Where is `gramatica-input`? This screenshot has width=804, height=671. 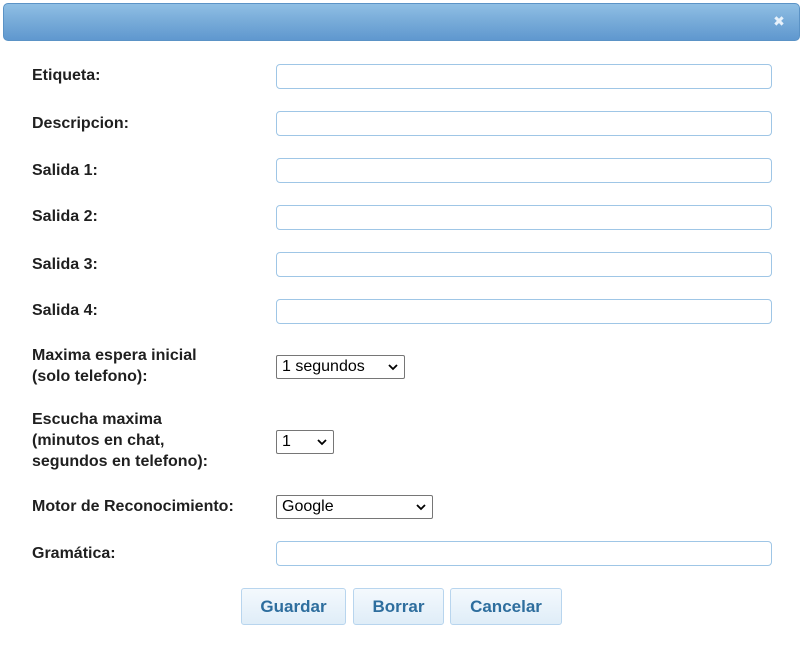
gramatica-input is located at coordinates (524, 553).